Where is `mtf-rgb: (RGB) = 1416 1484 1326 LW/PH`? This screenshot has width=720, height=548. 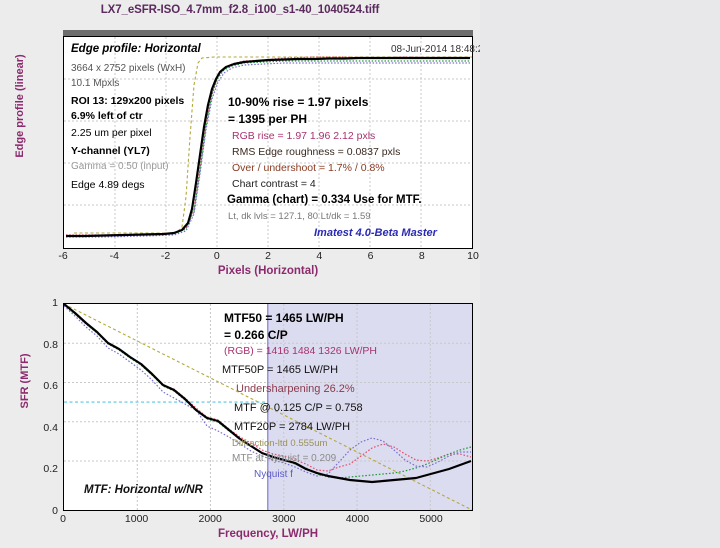
mtf-rgb: (RGB) = 1416 1484 1326 LW/PH is located at coordinates (301, 351).